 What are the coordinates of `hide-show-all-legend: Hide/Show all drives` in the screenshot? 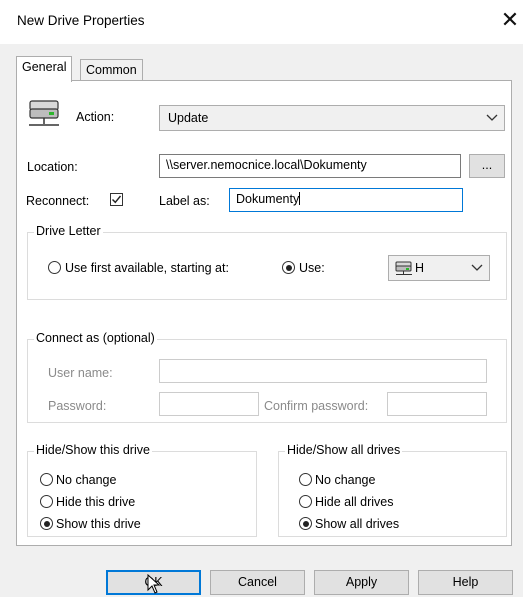 It's located at (344, 450).